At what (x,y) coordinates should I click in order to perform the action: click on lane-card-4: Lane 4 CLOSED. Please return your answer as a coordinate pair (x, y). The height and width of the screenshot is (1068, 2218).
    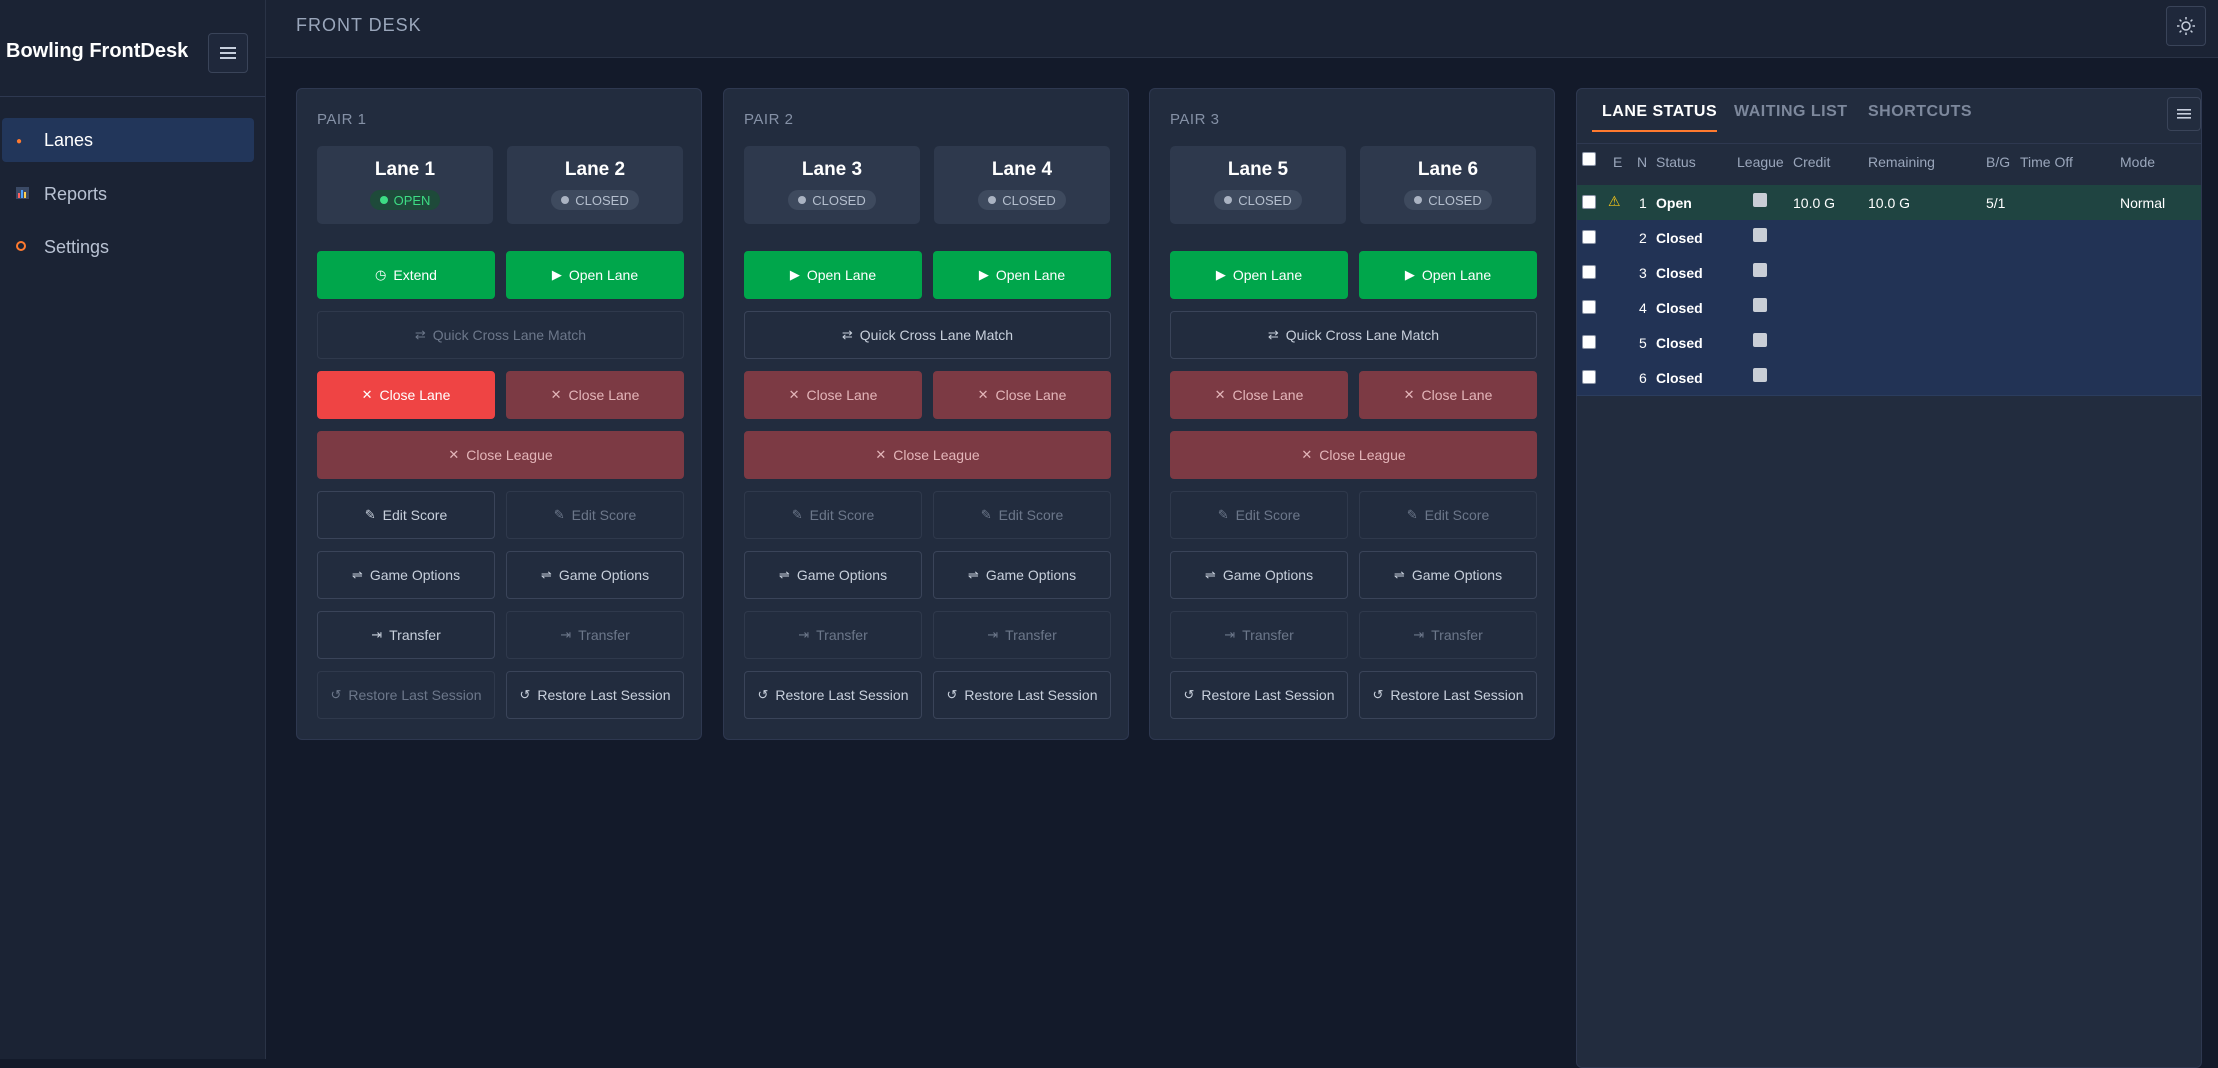
    Looking at the image, I should click on (1022, 185).